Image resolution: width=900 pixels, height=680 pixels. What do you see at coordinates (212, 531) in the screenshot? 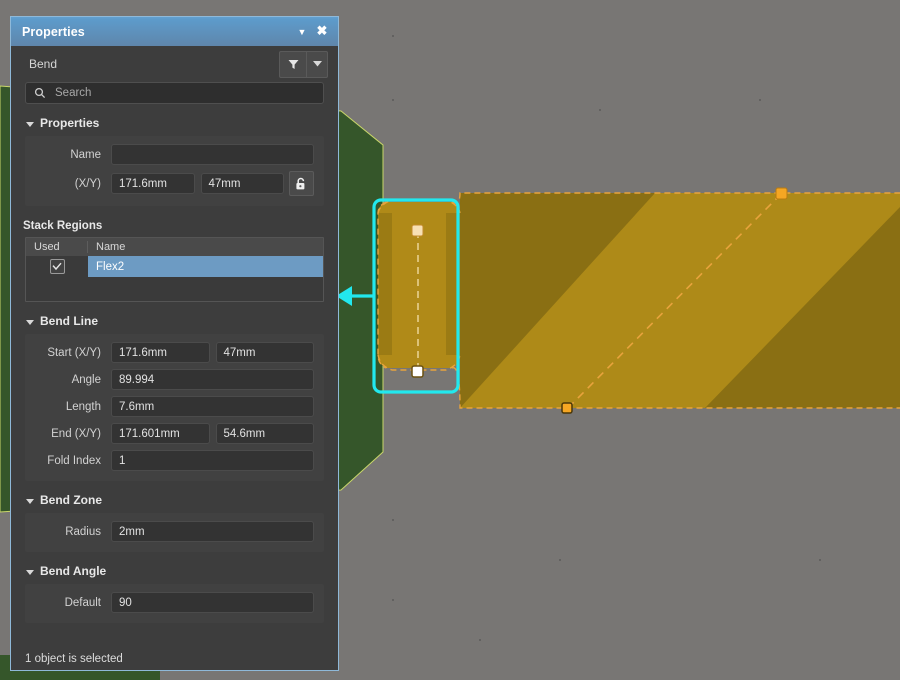
I see `radius-field: 2mm` at bounding box center [212, 531].